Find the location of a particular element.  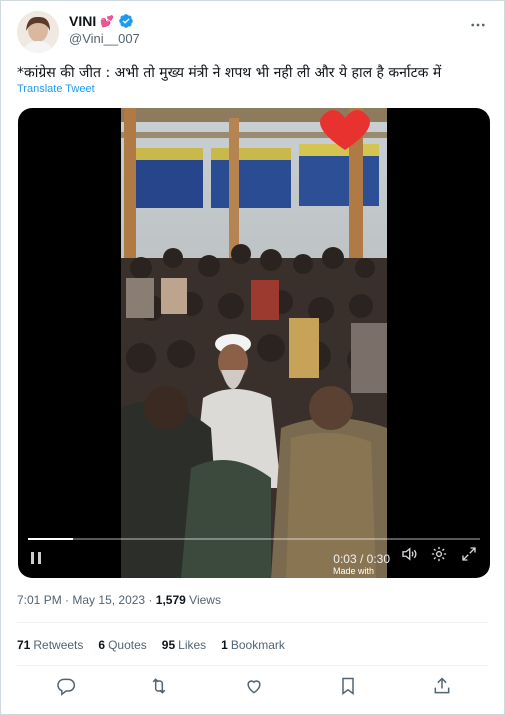

quotes-stat: 6 Quotes is located at coordinates (122, 645).